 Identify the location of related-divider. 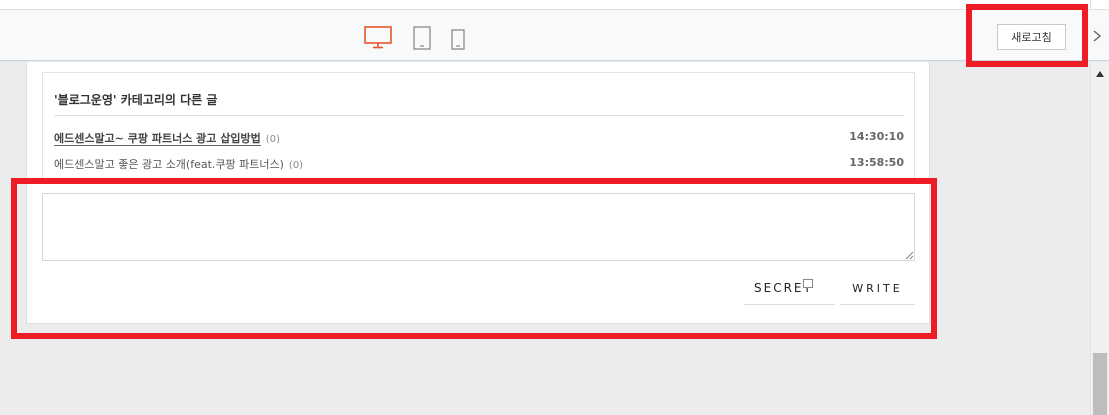
(479, 115).